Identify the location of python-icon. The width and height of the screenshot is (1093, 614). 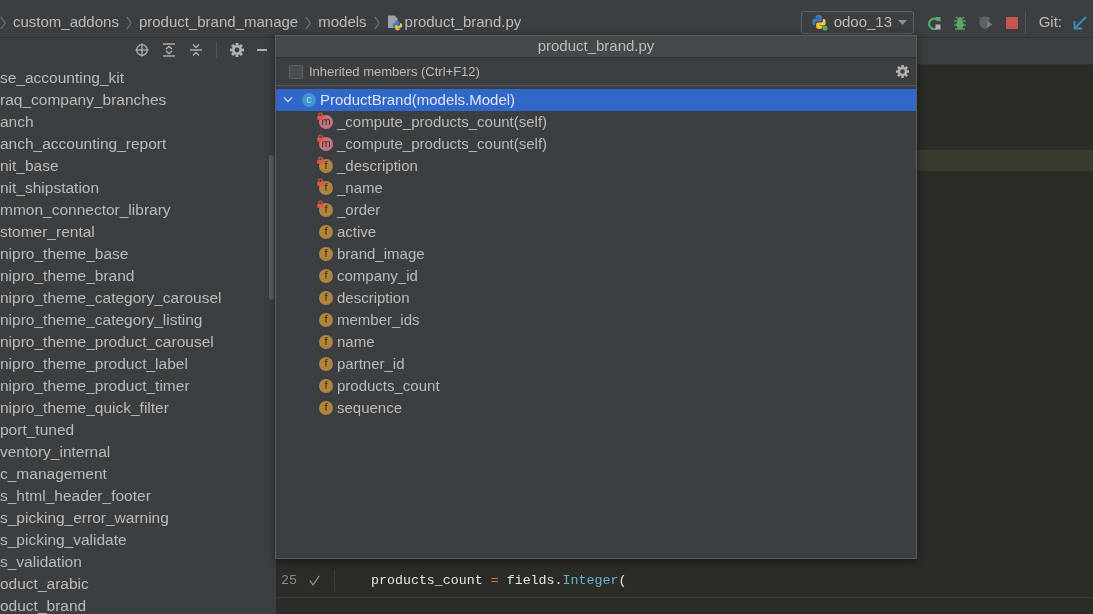
(819, 22).